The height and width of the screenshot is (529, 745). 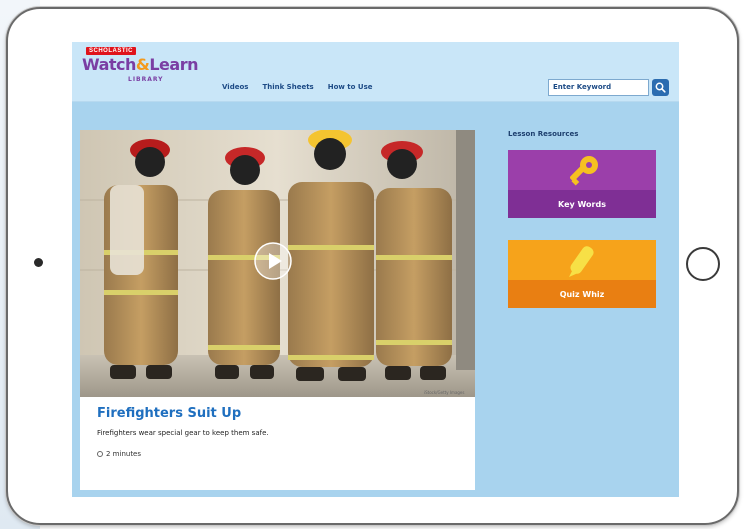 What do you see at coordinates (146, 79) in the screenshot?
I see `logo-subtitle: LIBRARY` at bounding box center [146, 79].